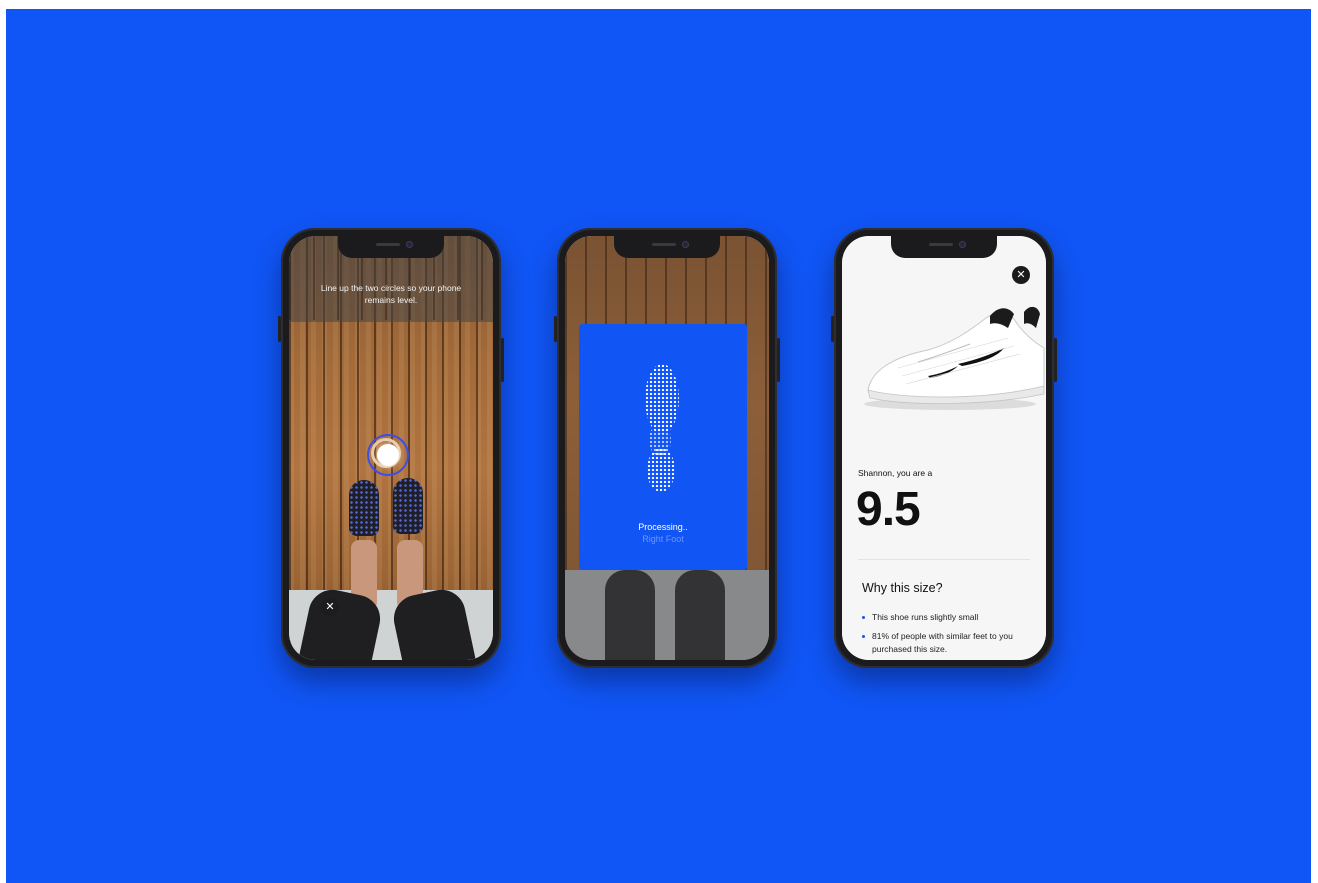  What do you see at coordinates (944, 559) in the screenshot?
I see `divider` at bounding box center [944, 559].